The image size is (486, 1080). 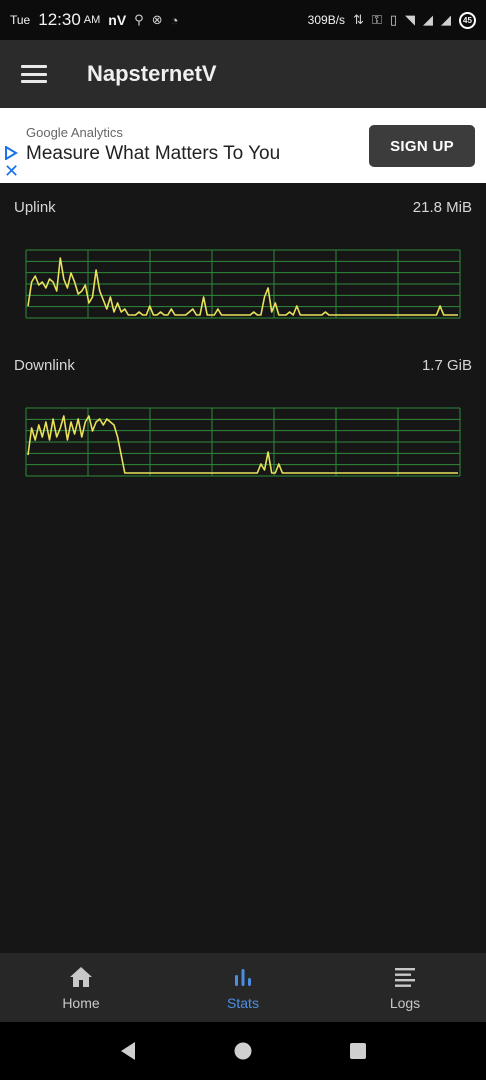 I want to click on nav-logs: Logs, so click(x=405, y=987).